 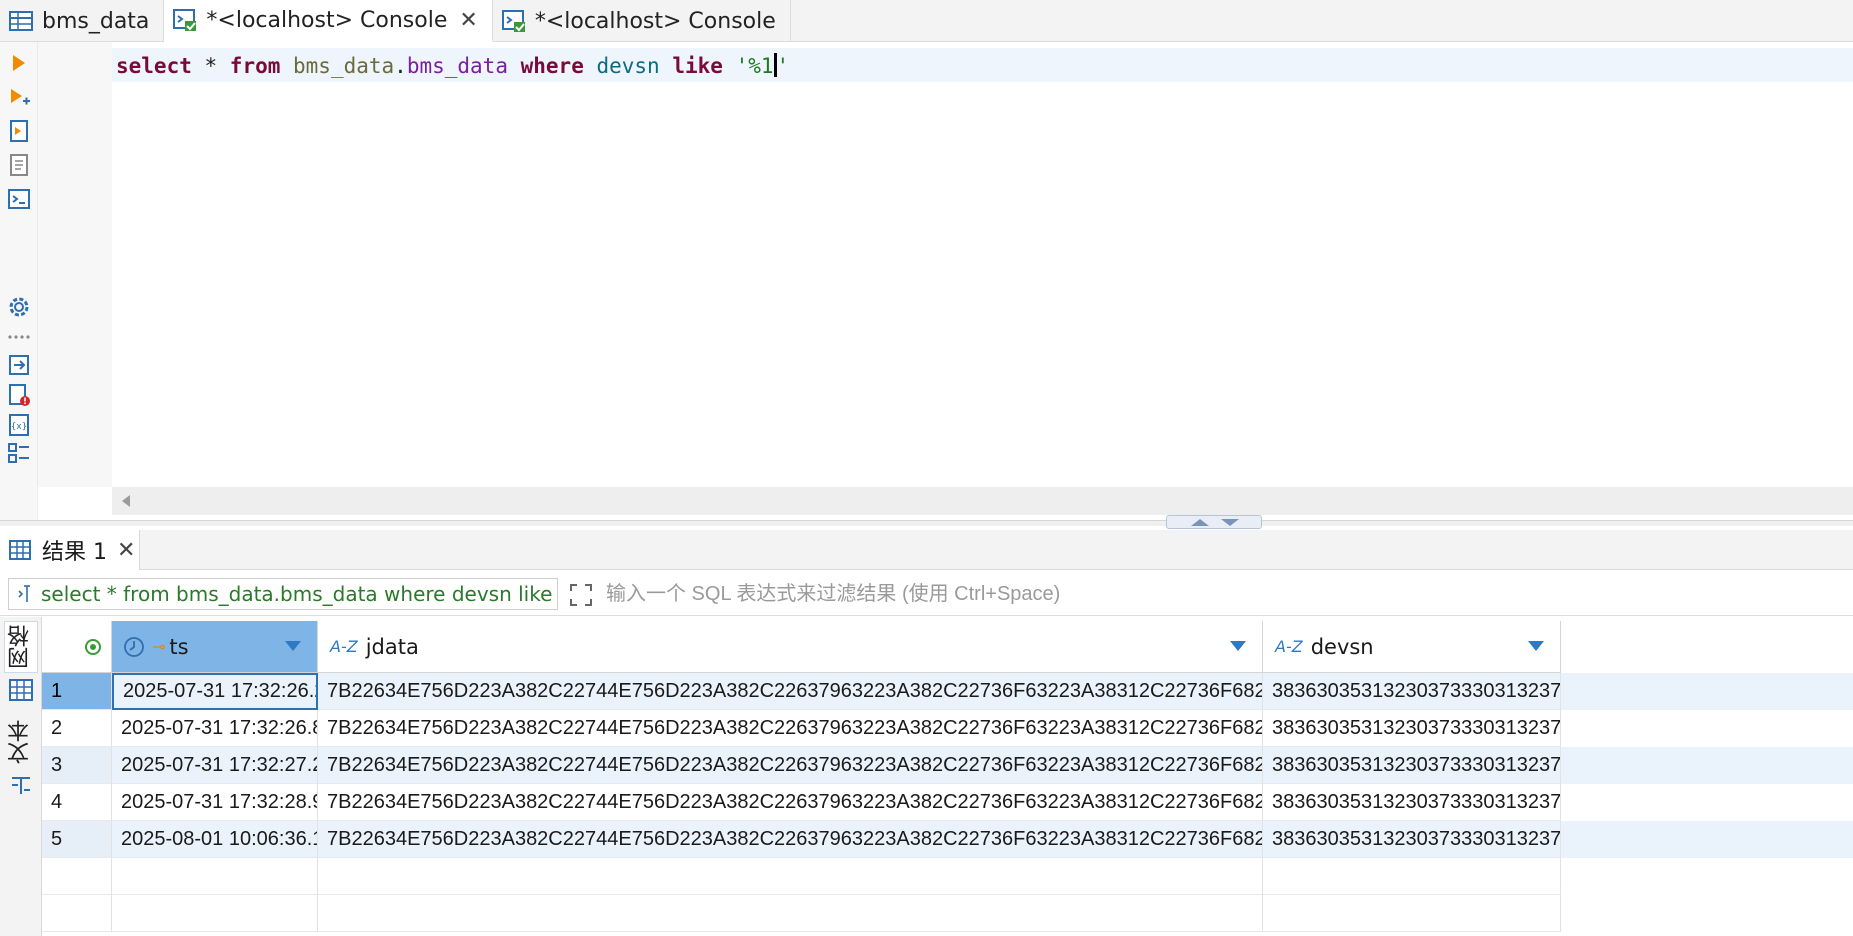 What do you see at coordinates (982, 501) in the screenshot?
I see `horizontal-scrollbar` at bounding box center [982, 501].